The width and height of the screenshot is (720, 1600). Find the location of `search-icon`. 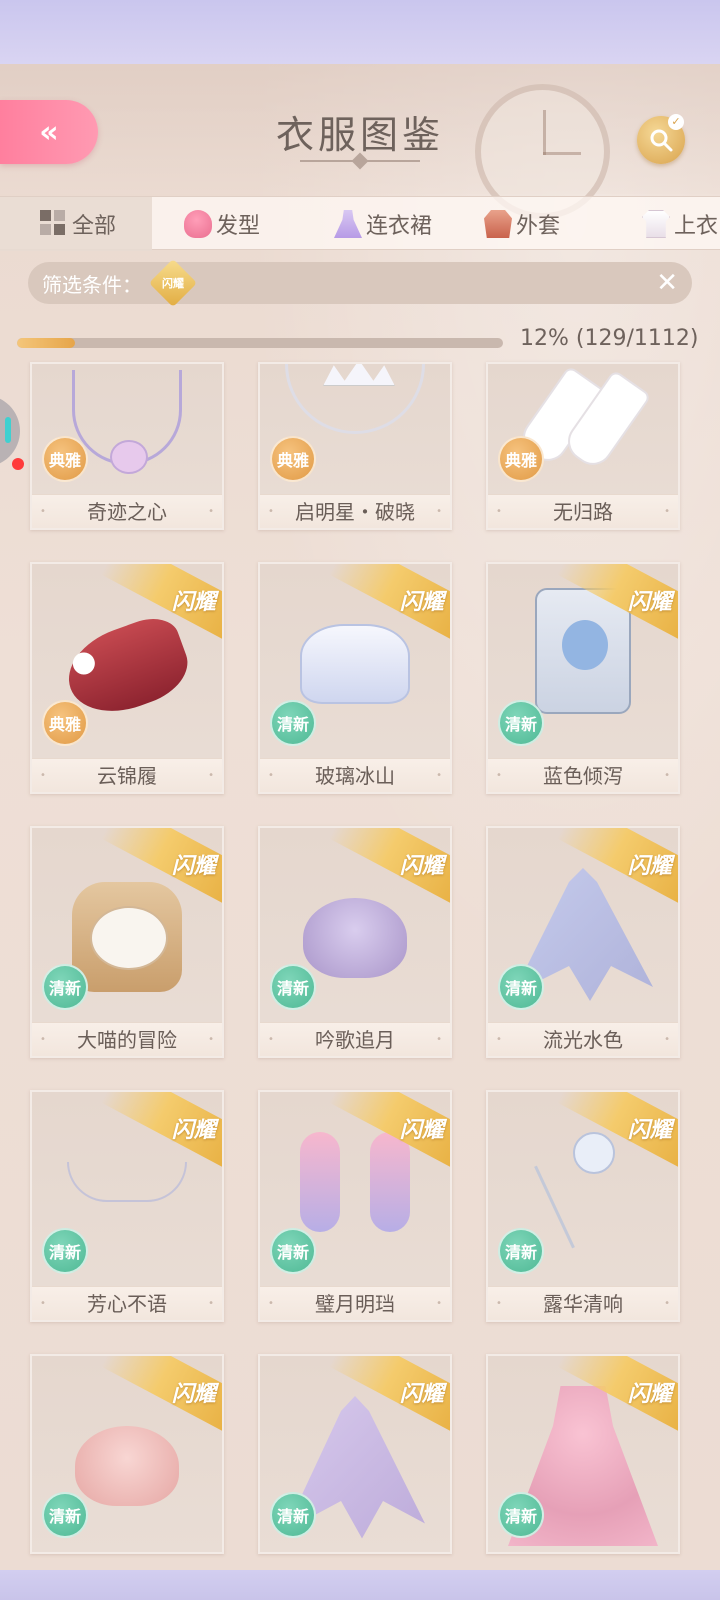

search-icon is located at coordinates (661, 140).